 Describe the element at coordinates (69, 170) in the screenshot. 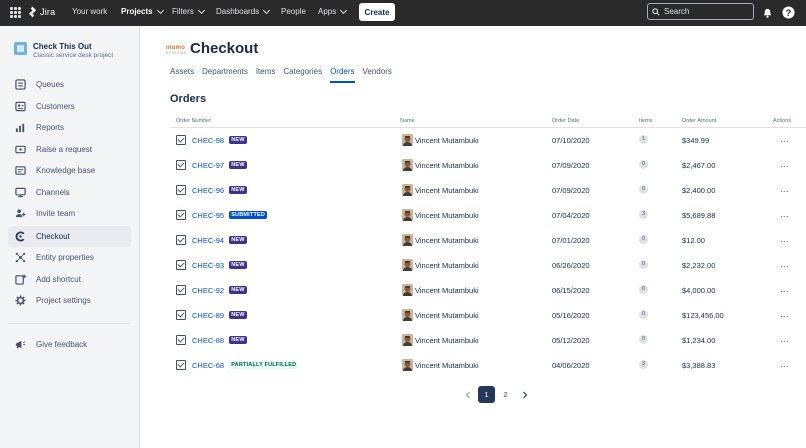

I see `sidebar-item-knowledge-base: Knowledge base` at that location.